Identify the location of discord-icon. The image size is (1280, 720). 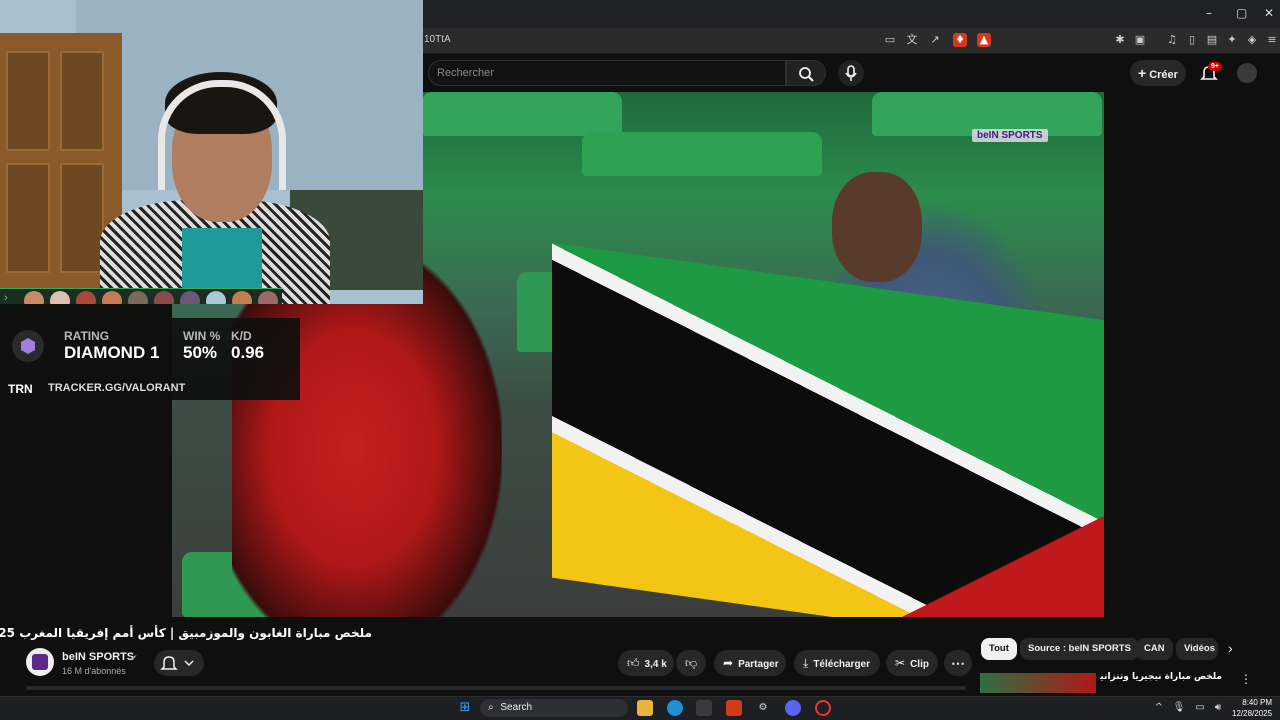
(793, 708).